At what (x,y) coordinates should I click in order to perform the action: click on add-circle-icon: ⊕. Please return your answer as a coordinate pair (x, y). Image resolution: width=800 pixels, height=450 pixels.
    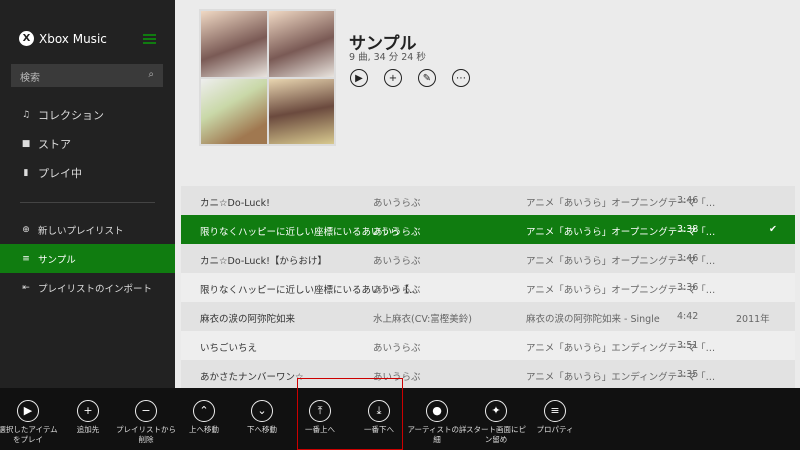
    Looking at the image, I should click on (26, 229).